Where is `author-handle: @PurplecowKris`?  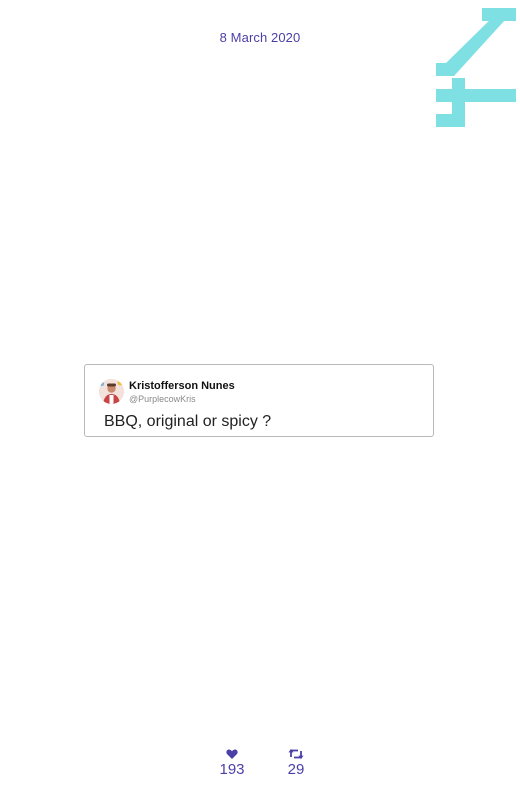 author-handle: @PurplecowKris is located at coordinates (162, 399).